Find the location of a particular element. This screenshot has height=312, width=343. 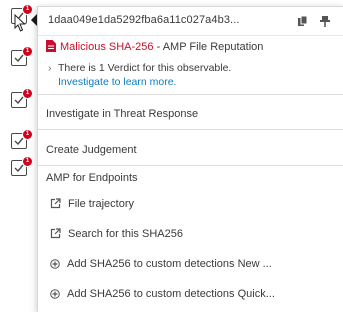

verdict-summary: Malicious SHA-256 - AMP File Reputation is located at coordinates (154, 46).